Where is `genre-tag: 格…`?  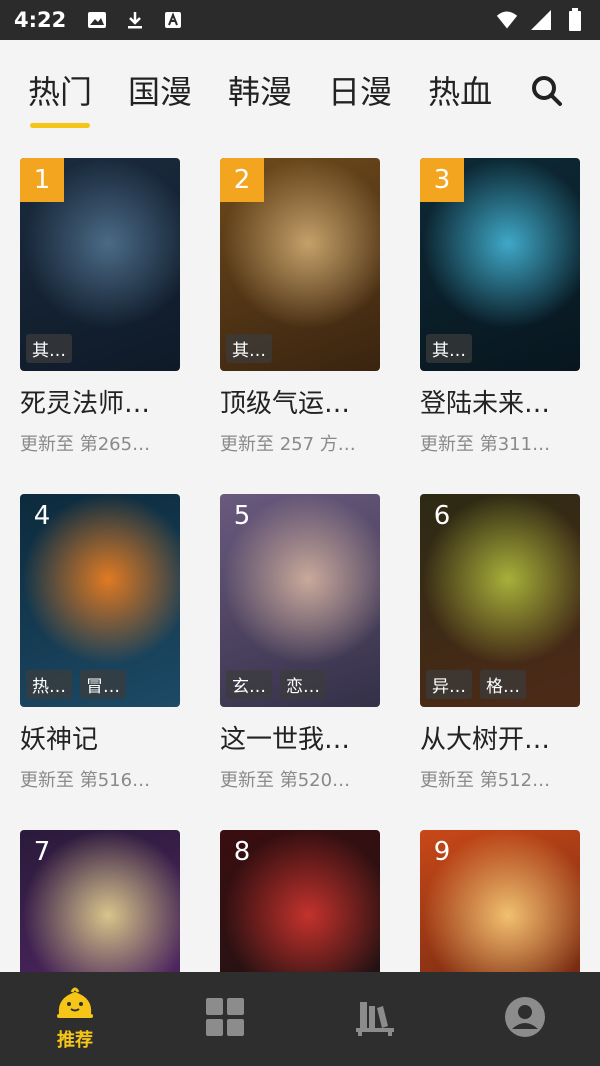 genre-tag: 格… is located at coordinates (503, 684).